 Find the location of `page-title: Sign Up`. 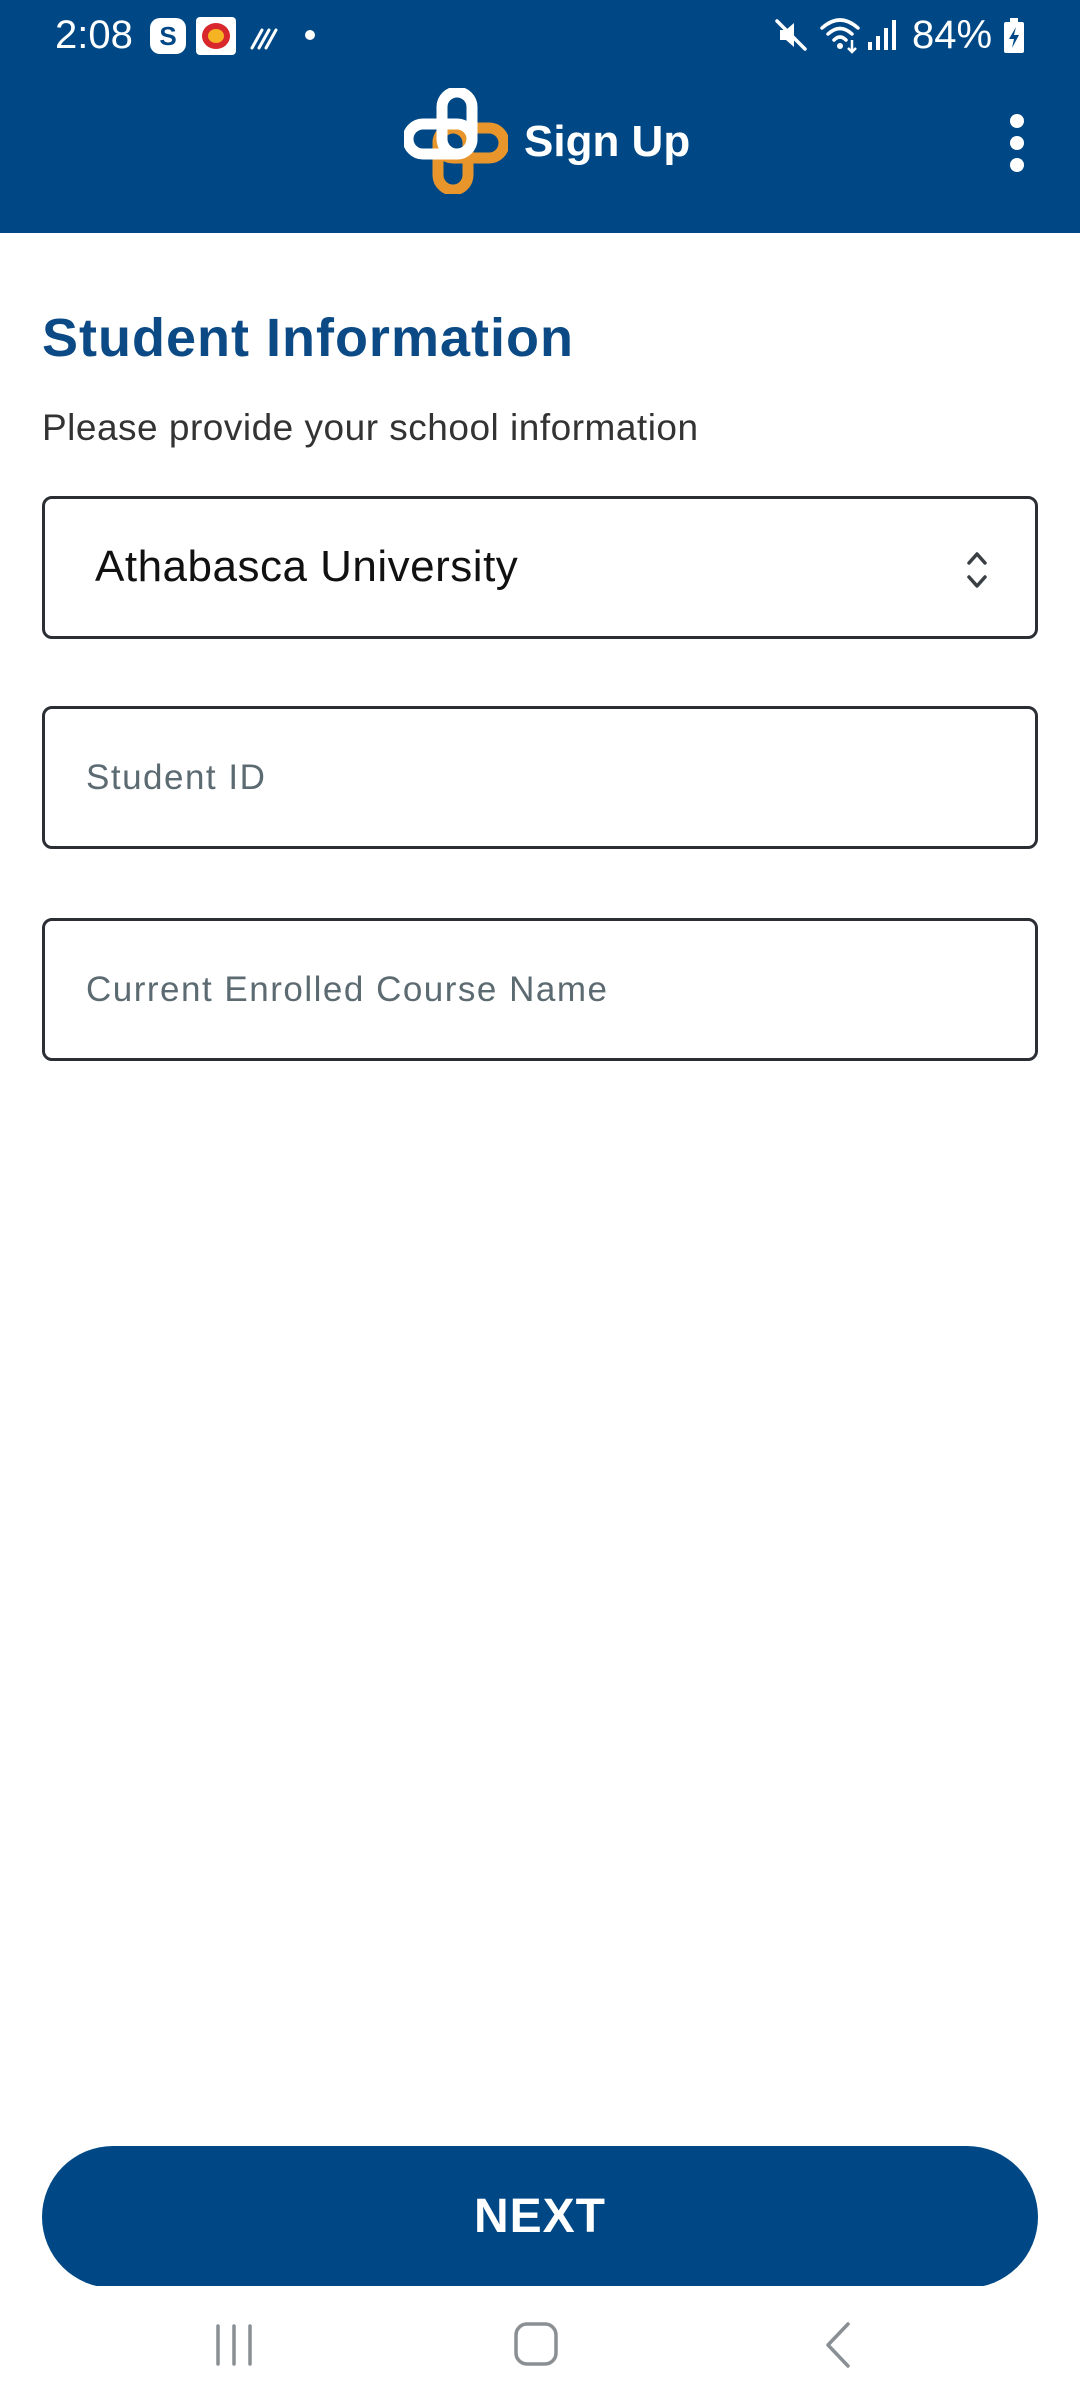

page-title: Sign Up is located at coordinates (607, 141).